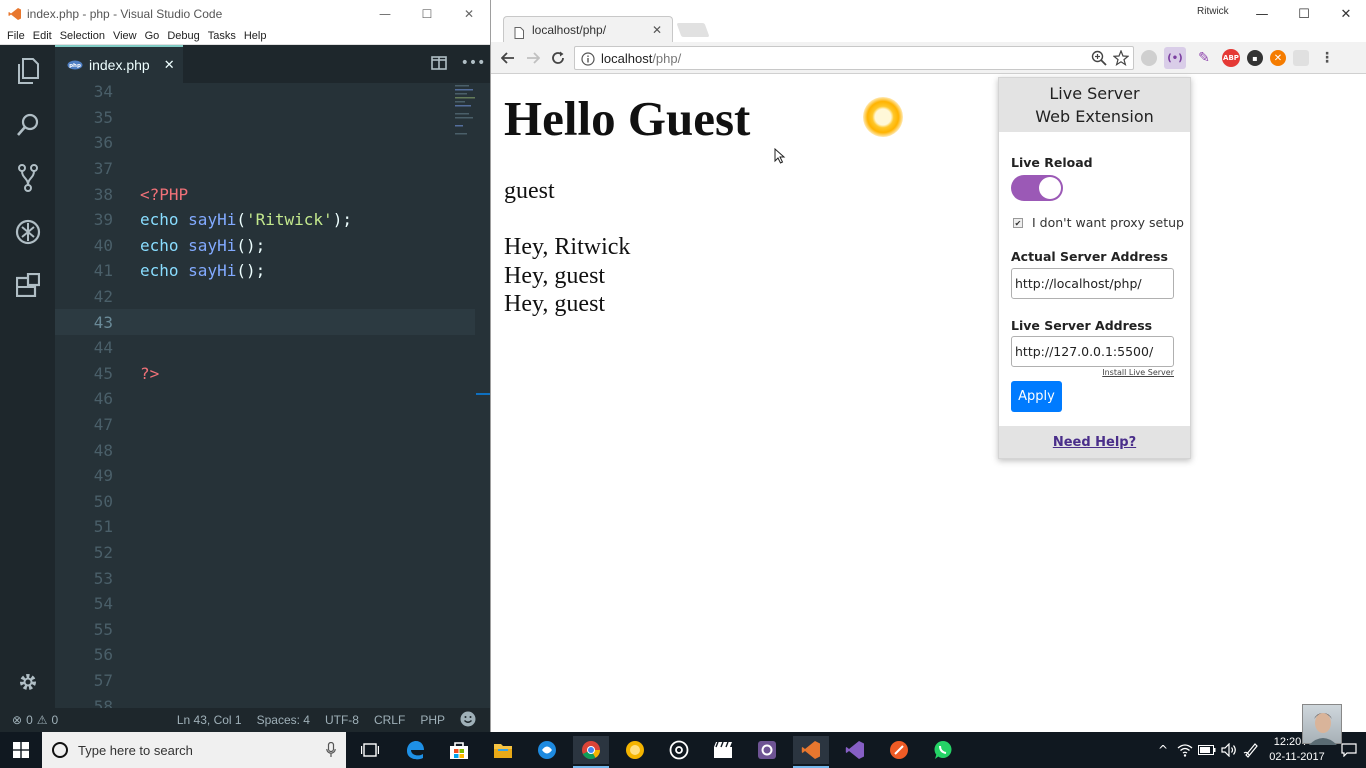 The image size is (1366, 768). I want to click on extension-orange-icon: ✕, so click(1278, 58).